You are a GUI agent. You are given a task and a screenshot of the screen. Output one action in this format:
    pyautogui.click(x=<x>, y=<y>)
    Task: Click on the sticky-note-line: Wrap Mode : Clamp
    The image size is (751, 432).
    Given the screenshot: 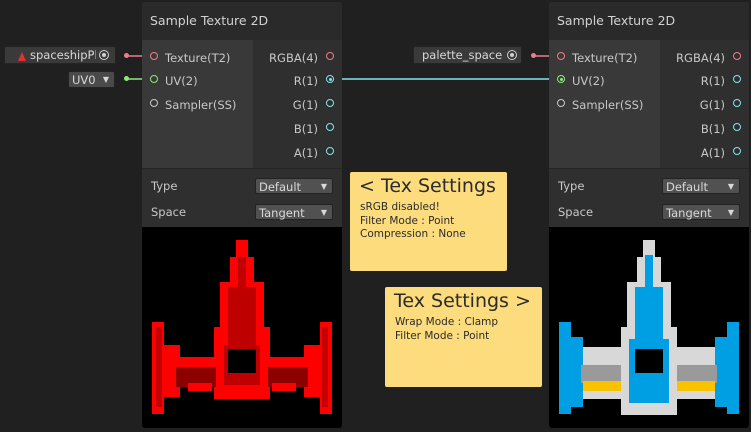 What is the action you would take?
    pyautogui.click(x=447, y=322)
    